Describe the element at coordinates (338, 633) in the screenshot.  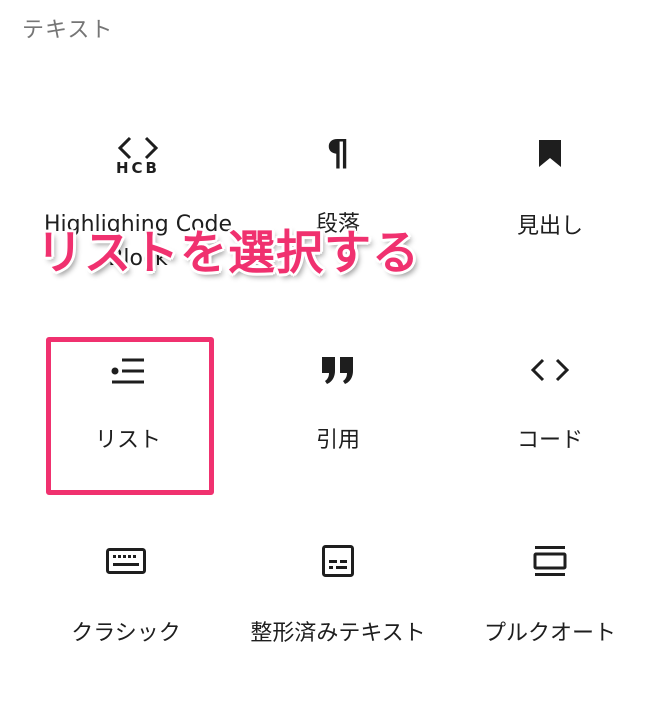
I see `block-label: 整形済みテキスト` at that location.